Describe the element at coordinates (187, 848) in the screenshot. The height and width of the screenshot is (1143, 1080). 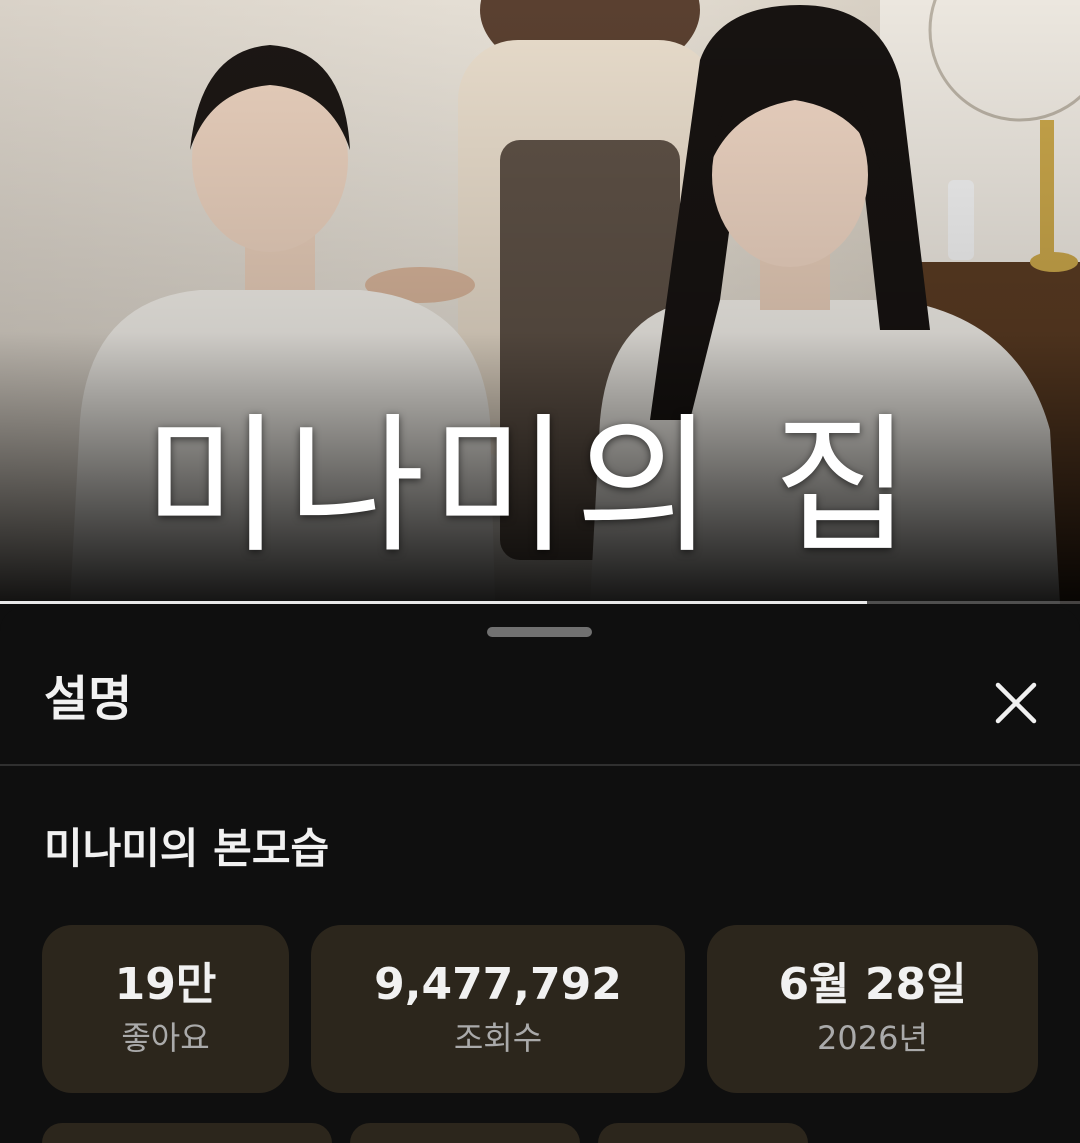
I see `video-heading: 미나미의 본모습` at that location.